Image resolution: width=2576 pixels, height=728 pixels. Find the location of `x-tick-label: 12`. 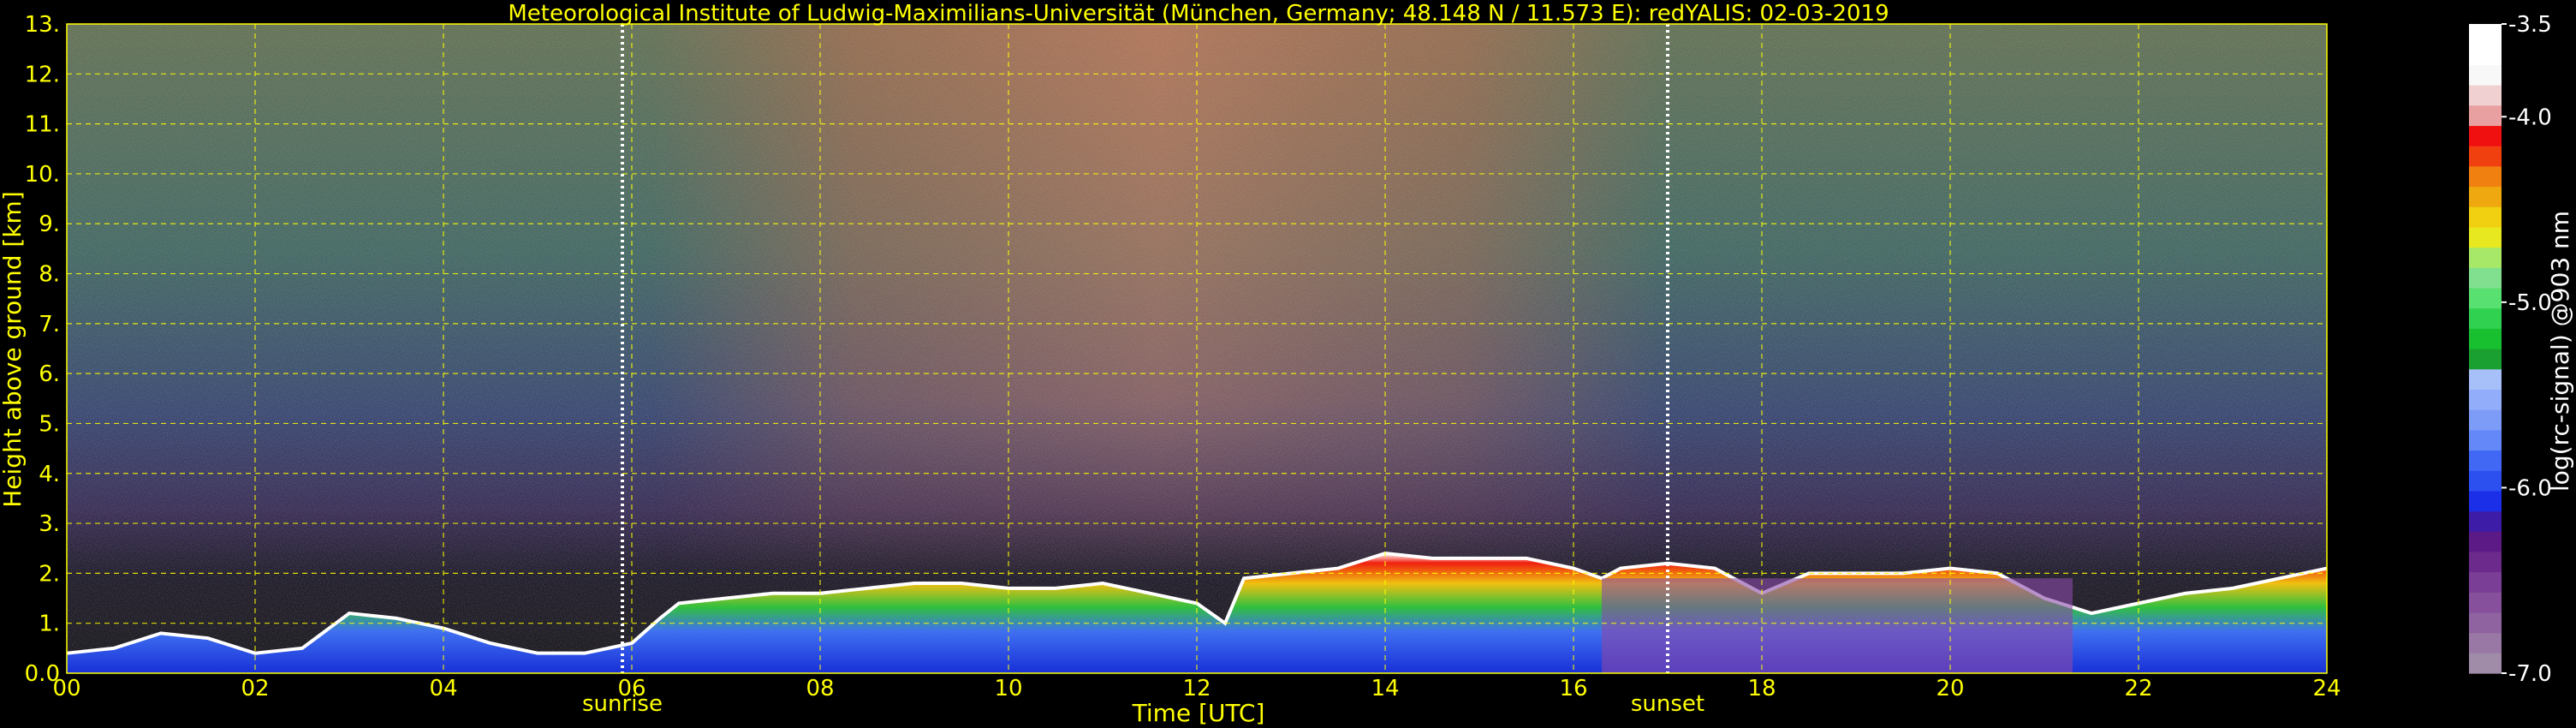

x-tick-label: 12 is located at coordinates (1197, 688).